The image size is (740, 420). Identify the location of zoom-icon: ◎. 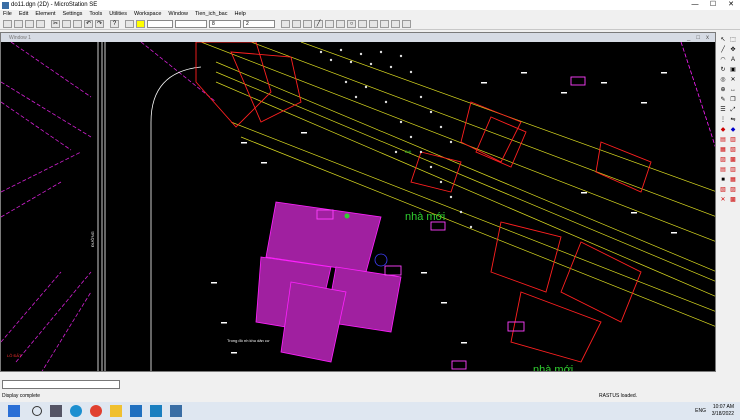
(723, 80).